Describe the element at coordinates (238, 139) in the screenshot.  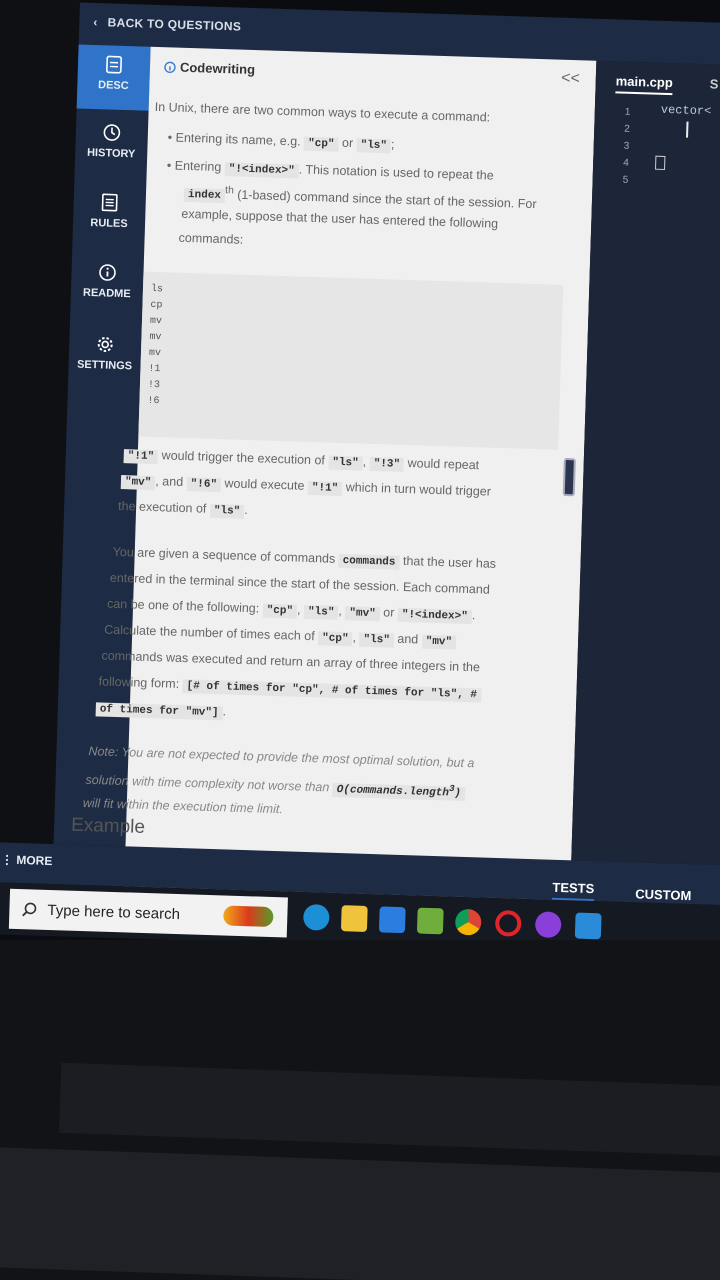
I see `bullet-text: Entering its name, e.g.` at that location.